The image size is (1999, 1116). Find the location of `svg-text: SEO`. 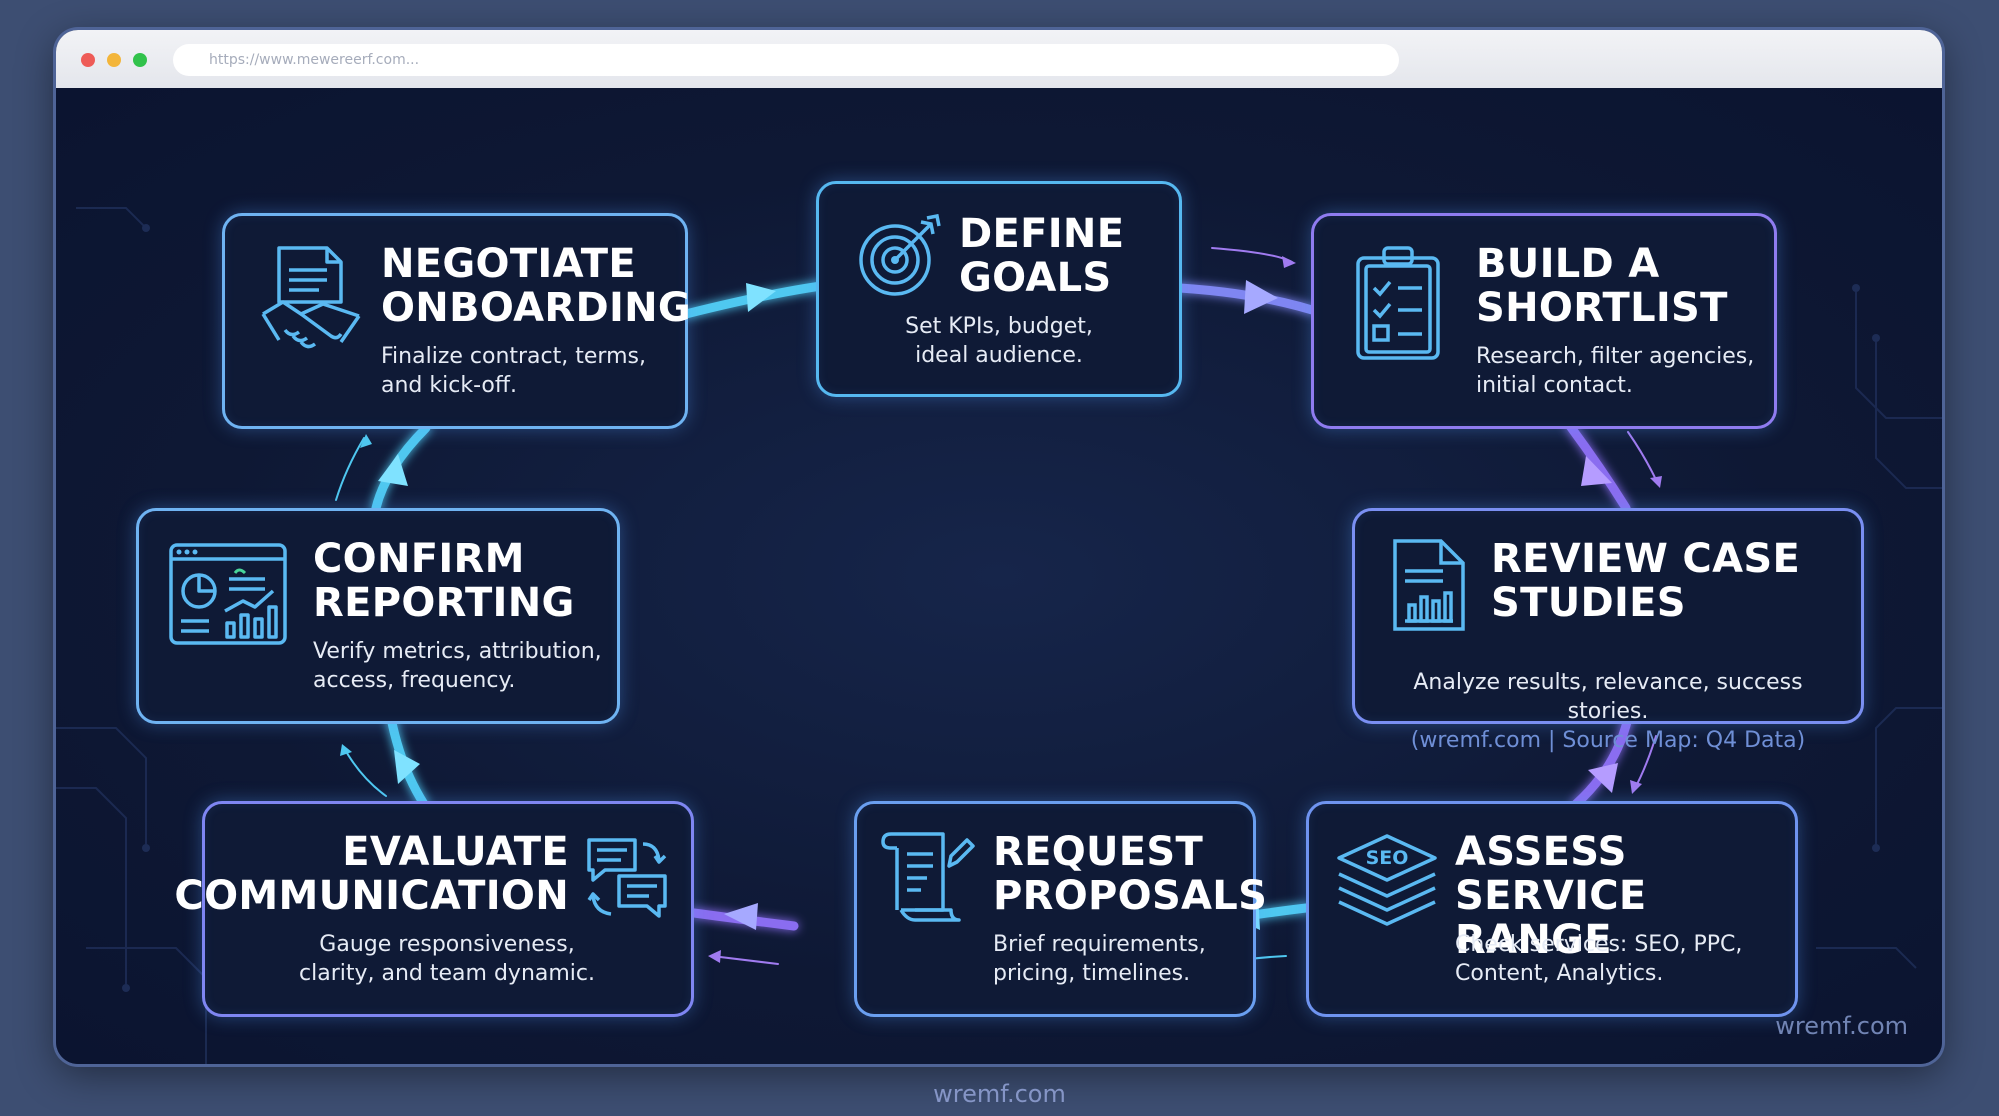

svg-text: SEO is located at coordinates (1387, 858).